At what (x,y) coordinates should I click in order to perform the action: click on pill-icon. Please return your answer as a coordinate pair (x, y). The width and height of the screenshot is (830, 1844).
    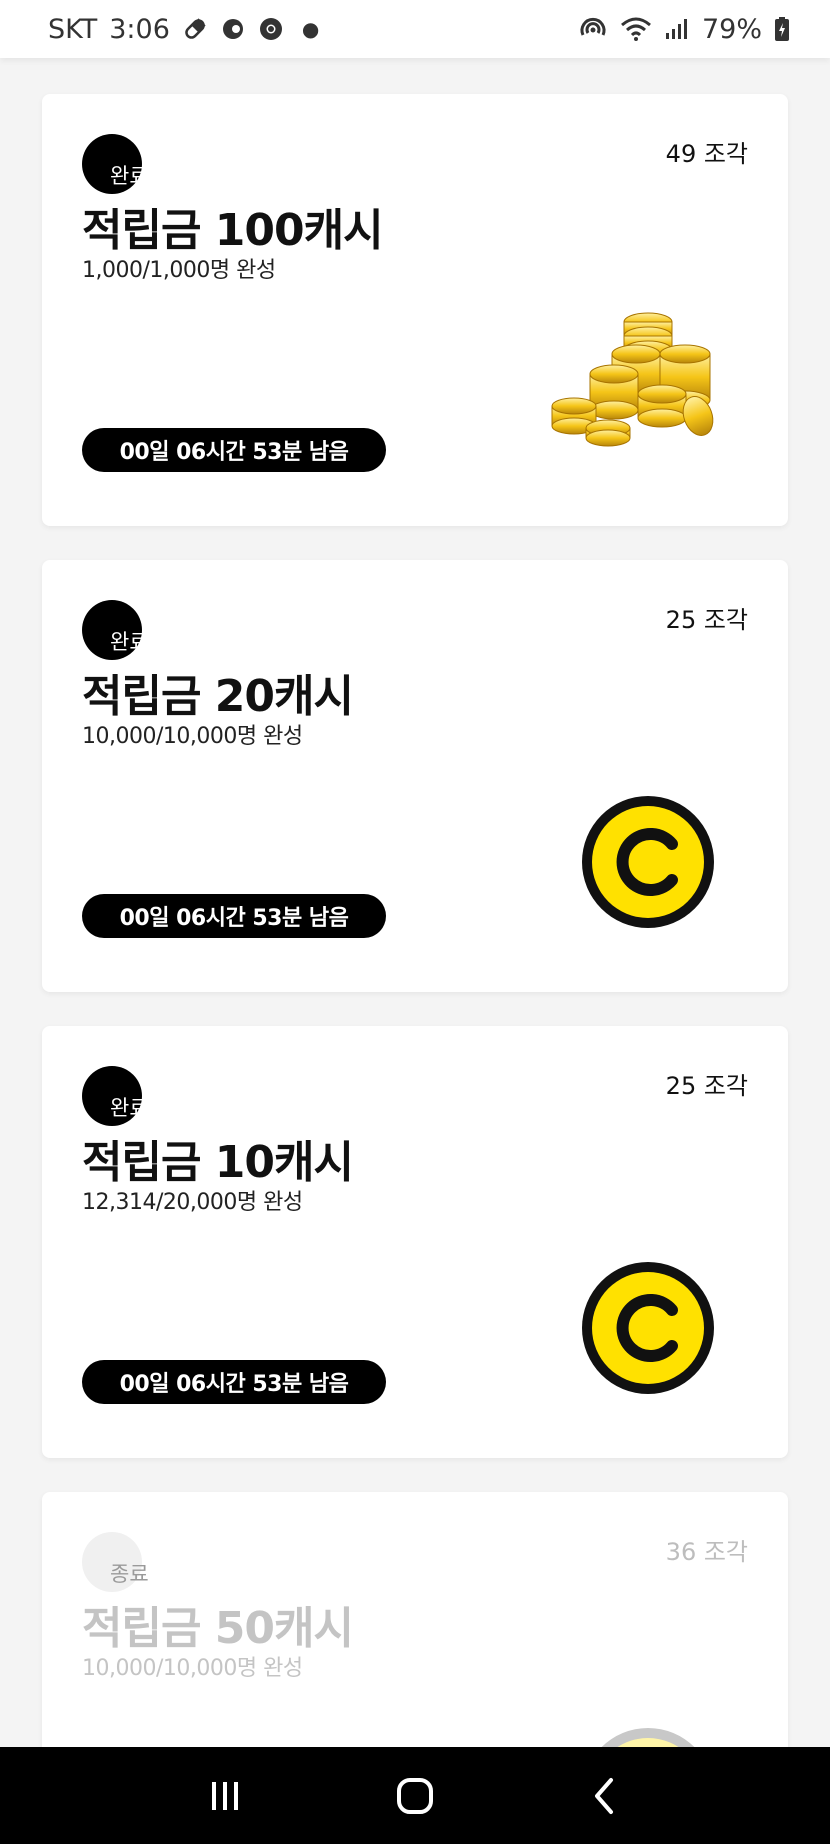
    Looking at the image, I should click on (195, 29).